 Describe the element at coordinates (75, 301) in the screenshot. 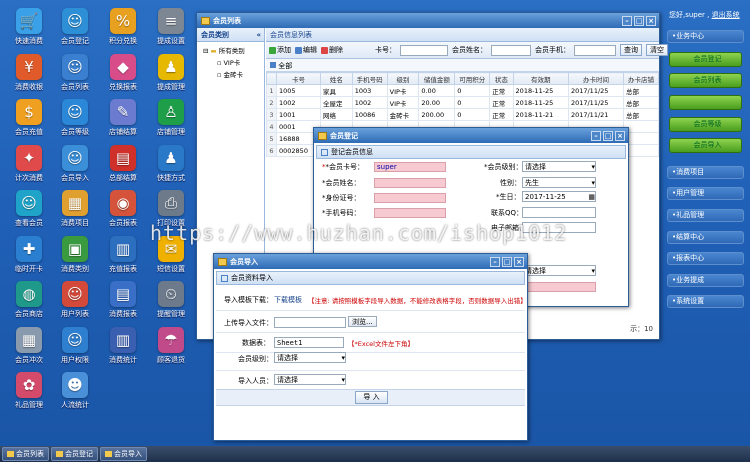

I see `desktop-icon-user-list: ☺ 用户列表` at that location.